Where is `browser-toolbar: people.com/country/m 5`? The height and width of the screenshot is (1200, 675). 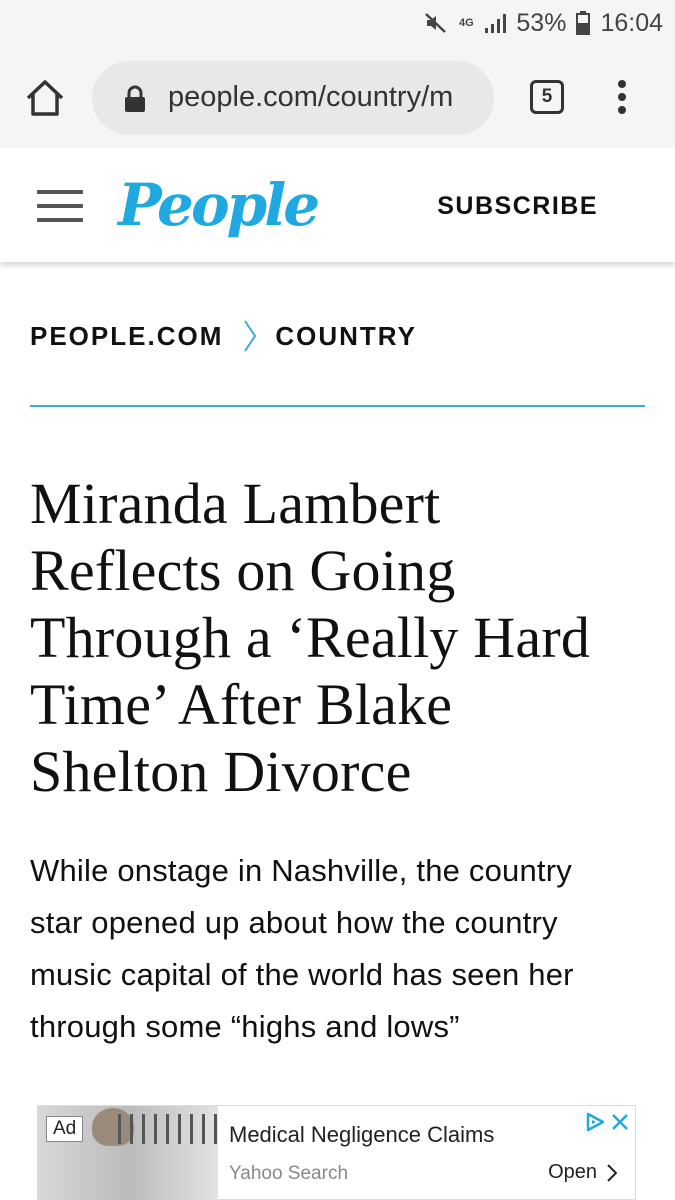 browser-toolbar: people.com/country/m 5 is located at coordinates (337, 98).